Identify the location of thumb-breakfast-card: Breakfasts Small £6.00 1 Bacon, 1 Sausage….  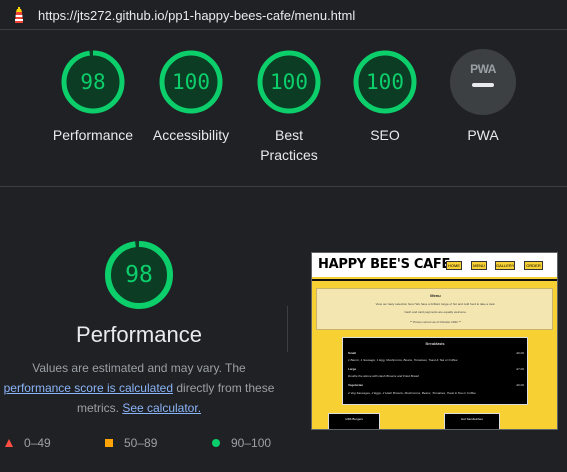
(435, 371).